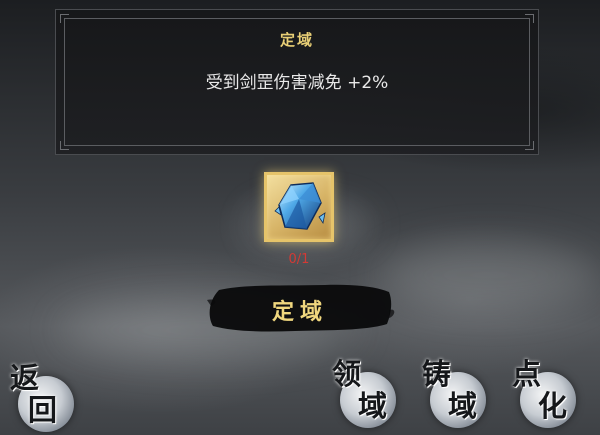 The image size is (600, 435). I want to click on effect-description: 受到剑罡伤害减免 +2%, so click(297, 83).